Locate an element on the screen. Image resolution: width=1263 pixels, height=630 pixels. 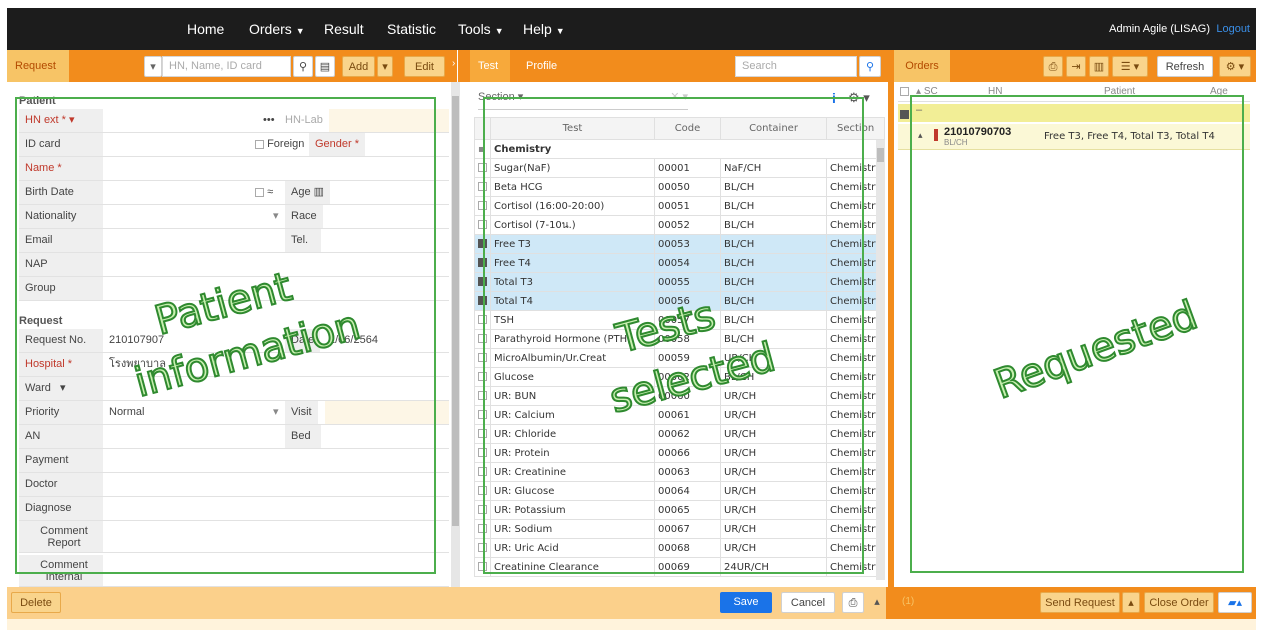
logout-link: Logout is located at coordinates (1233, 29).